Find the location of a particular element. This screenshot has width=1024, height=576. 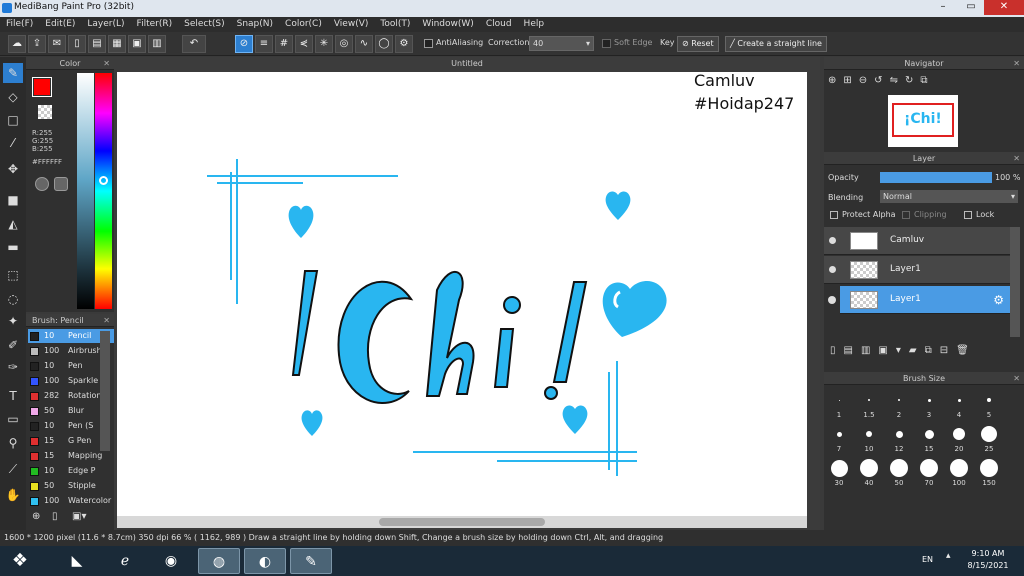

eraser-tool-icon: ◇ is located at coordinates (13, 97).